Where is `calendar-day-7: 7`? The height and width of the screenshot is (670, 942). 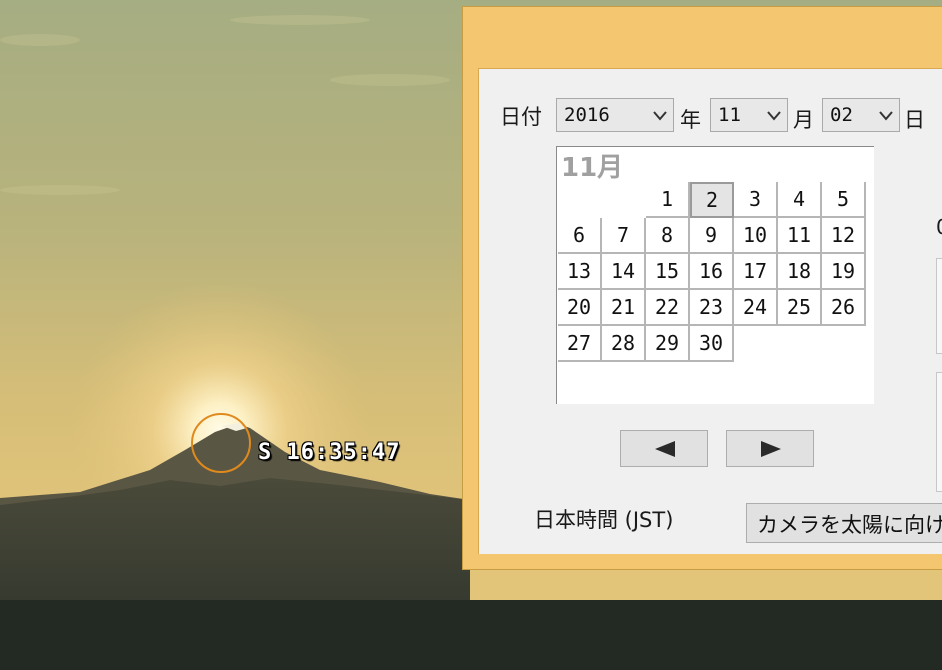
calendar-day-7: 7 is located at coordinates (624, 236).